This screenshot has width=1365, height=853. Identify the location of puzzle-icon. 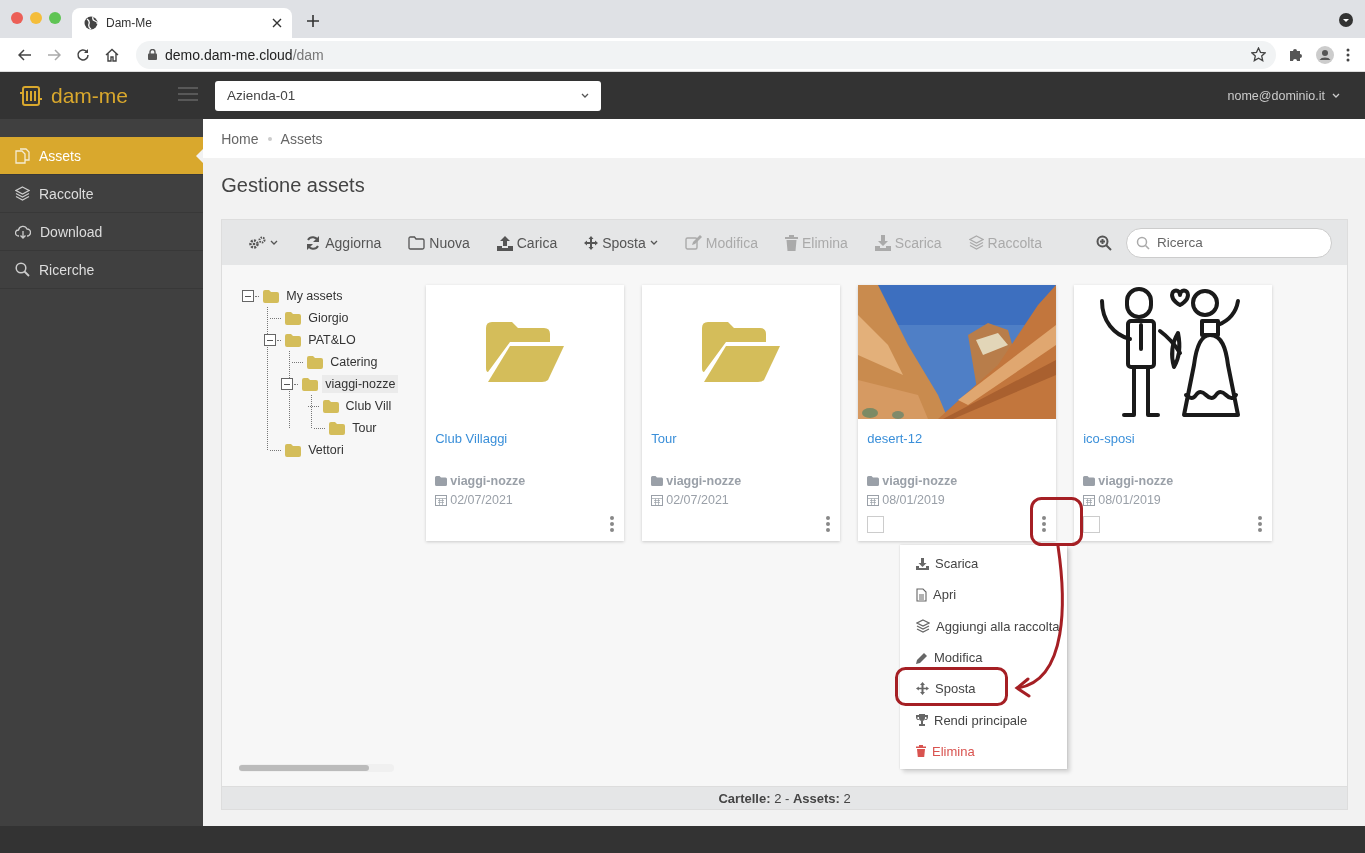
(1296, 54).